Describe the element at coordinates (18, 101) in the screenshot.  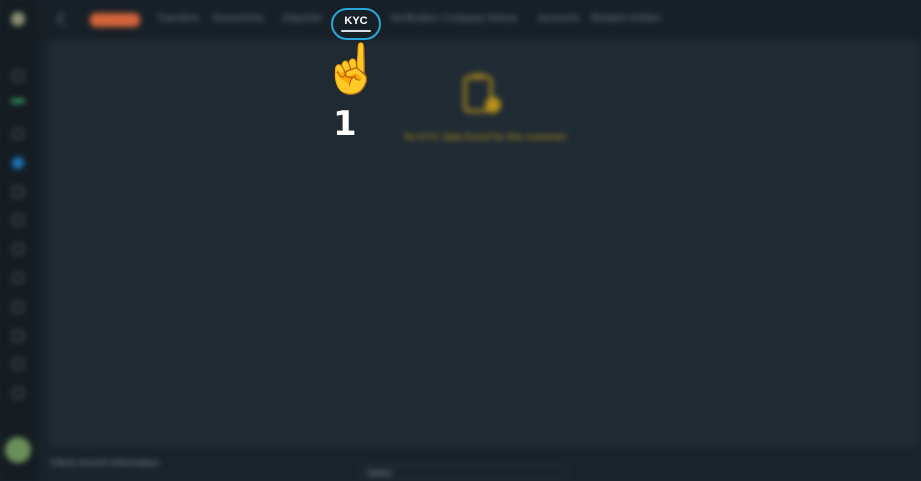
I see `status-indicator` at that location.